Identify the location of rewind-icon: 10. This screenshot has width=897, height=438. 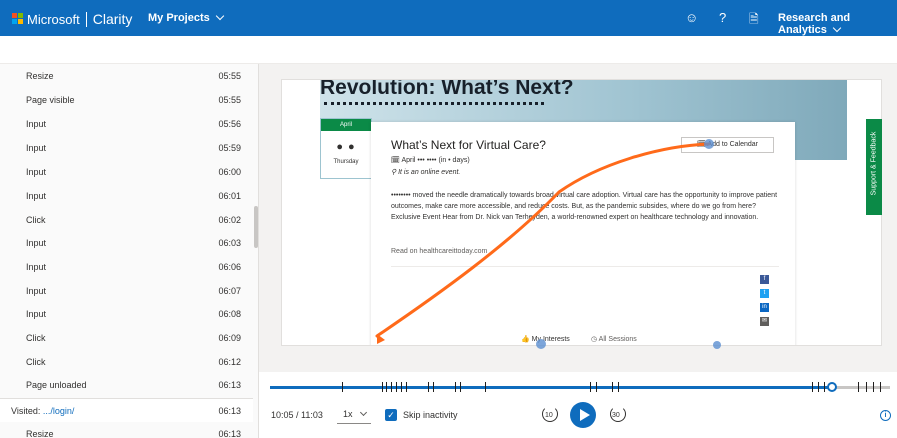
(550, 414).